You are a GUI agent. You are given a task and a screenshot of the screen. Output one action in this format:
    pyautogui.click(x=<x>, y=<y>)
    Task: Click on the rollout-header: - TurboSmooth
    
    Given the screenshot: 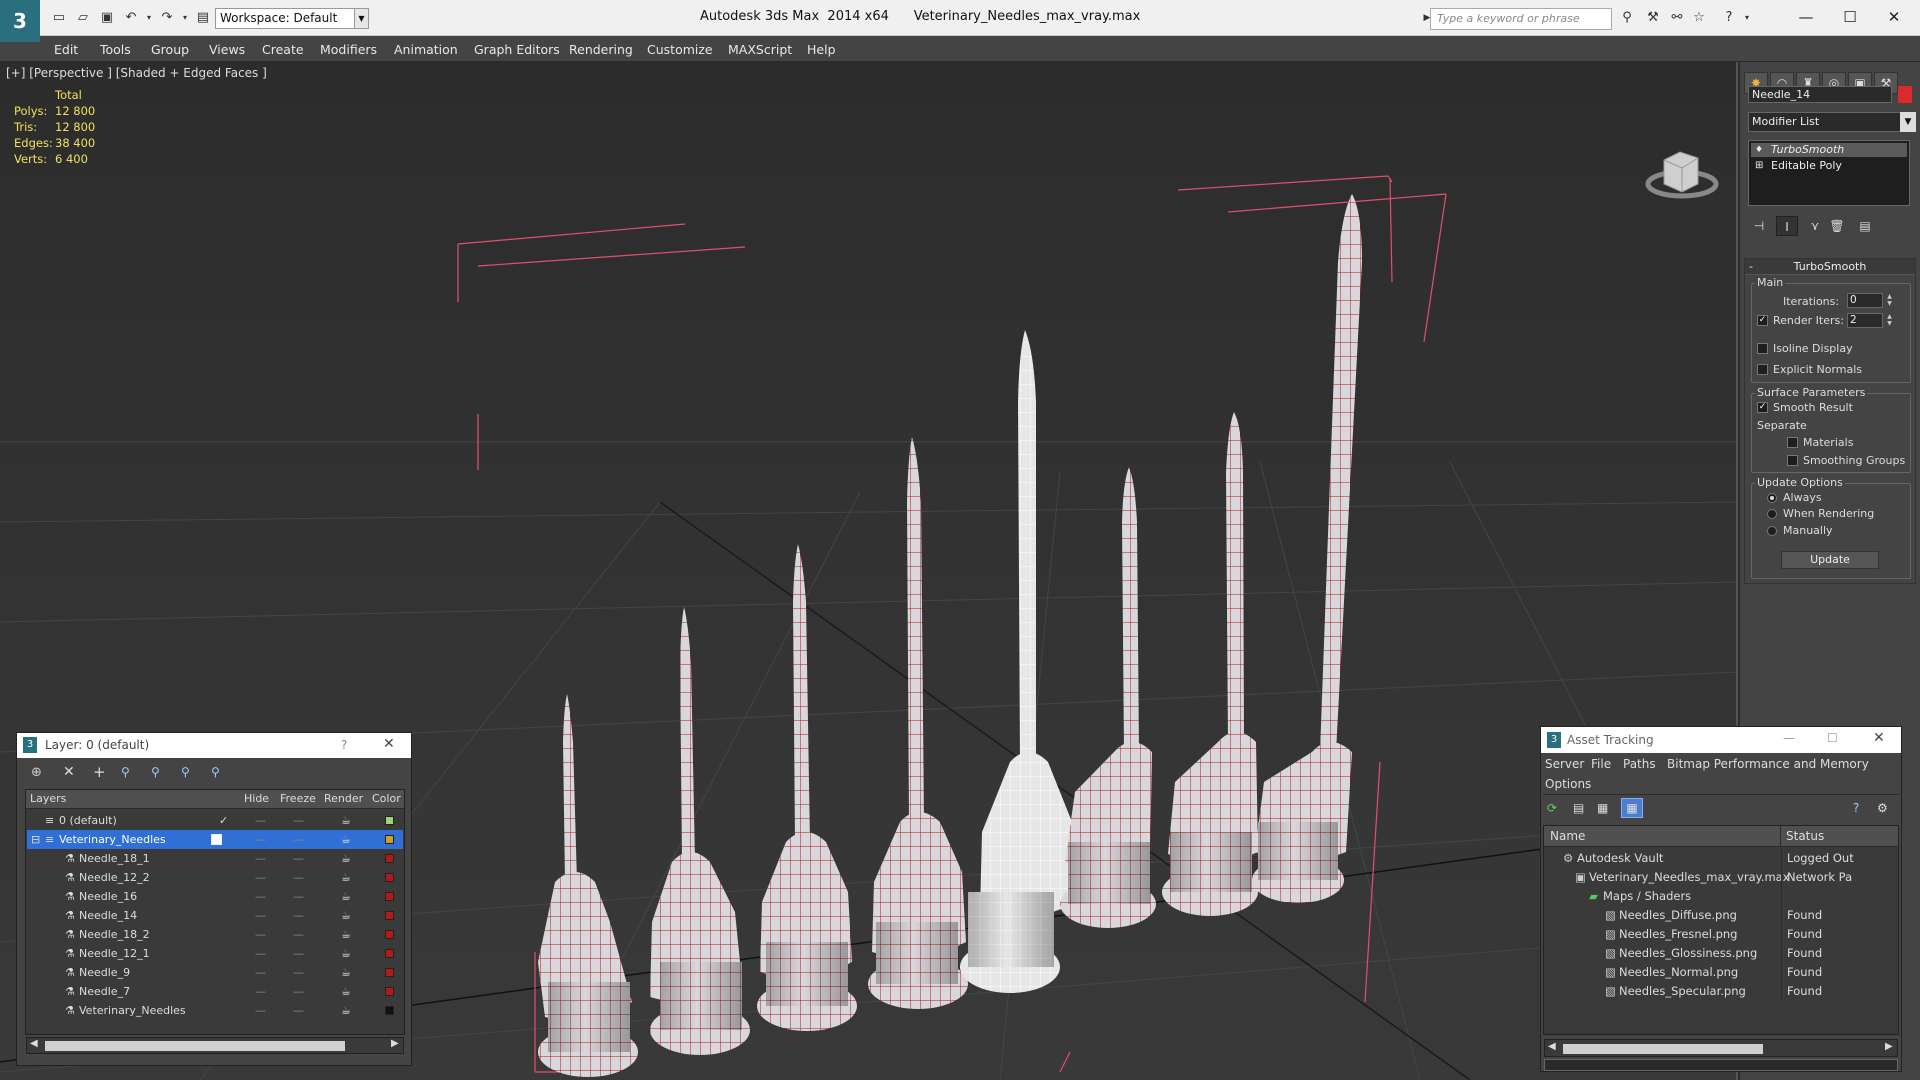 What is the action you would take?
    pyautogui.click(x=1830, y=267)
    